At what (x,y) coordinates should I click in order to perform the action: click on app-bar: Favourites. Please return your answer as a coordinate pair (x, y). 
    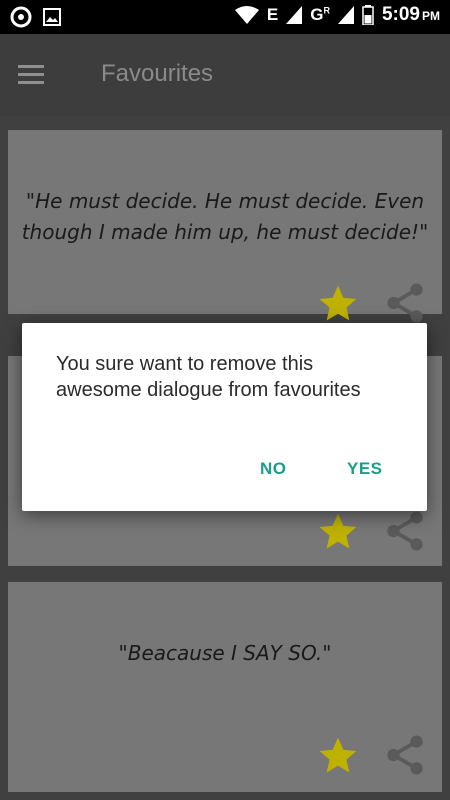
    Looking at the image, I should click on (225, 75).